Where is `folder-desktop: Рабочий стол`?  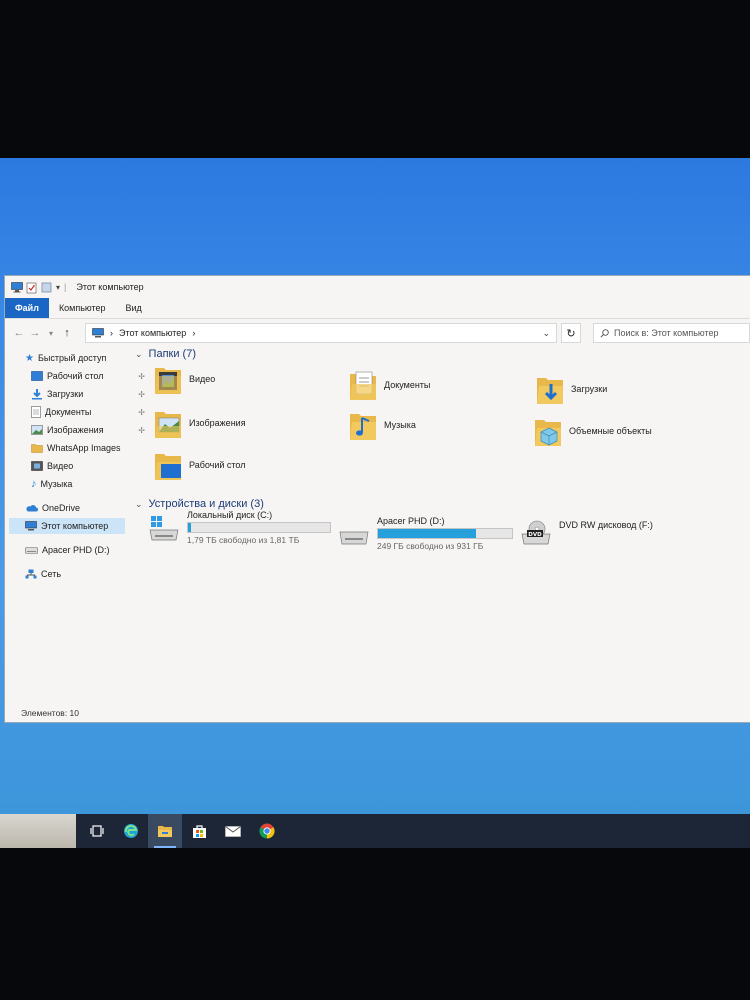 folder-desktop: Рабочий стол is located at coordinates (199, 465).